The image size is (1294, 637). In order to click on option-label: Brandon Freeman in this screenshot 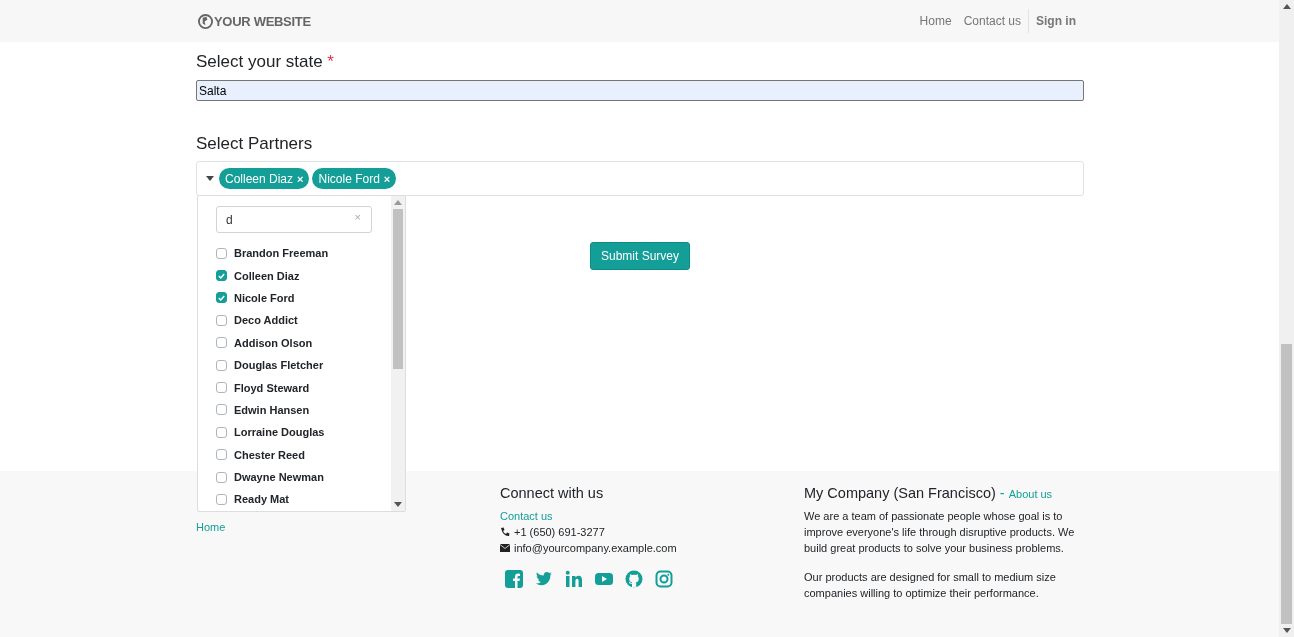, I will do `click(281, 253)`.